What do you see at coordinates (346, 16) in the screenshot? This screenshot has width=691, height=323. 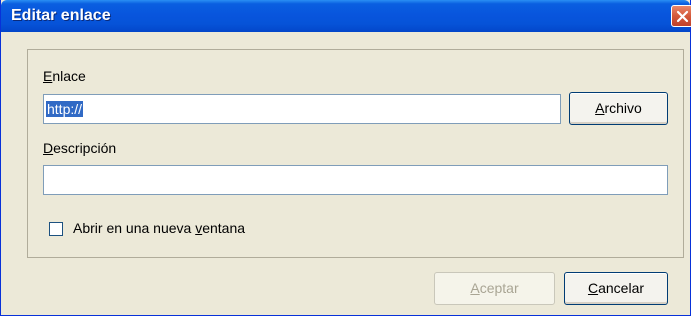 I see `title-bar: Editar enlace` at bounding box center [346, 16].